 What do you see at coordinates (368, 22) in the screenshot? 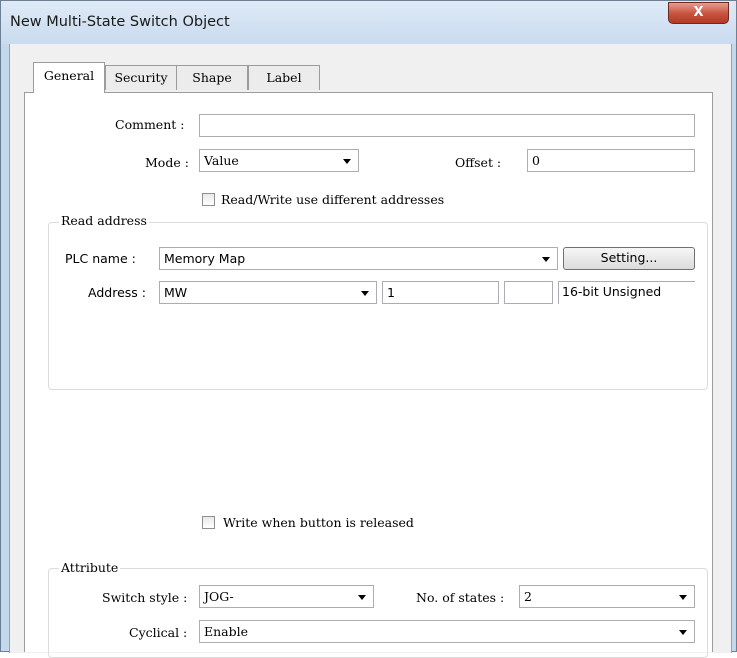
I see `title-bar: New Multi-State Switch Object X` at bounding box center [368, 22].